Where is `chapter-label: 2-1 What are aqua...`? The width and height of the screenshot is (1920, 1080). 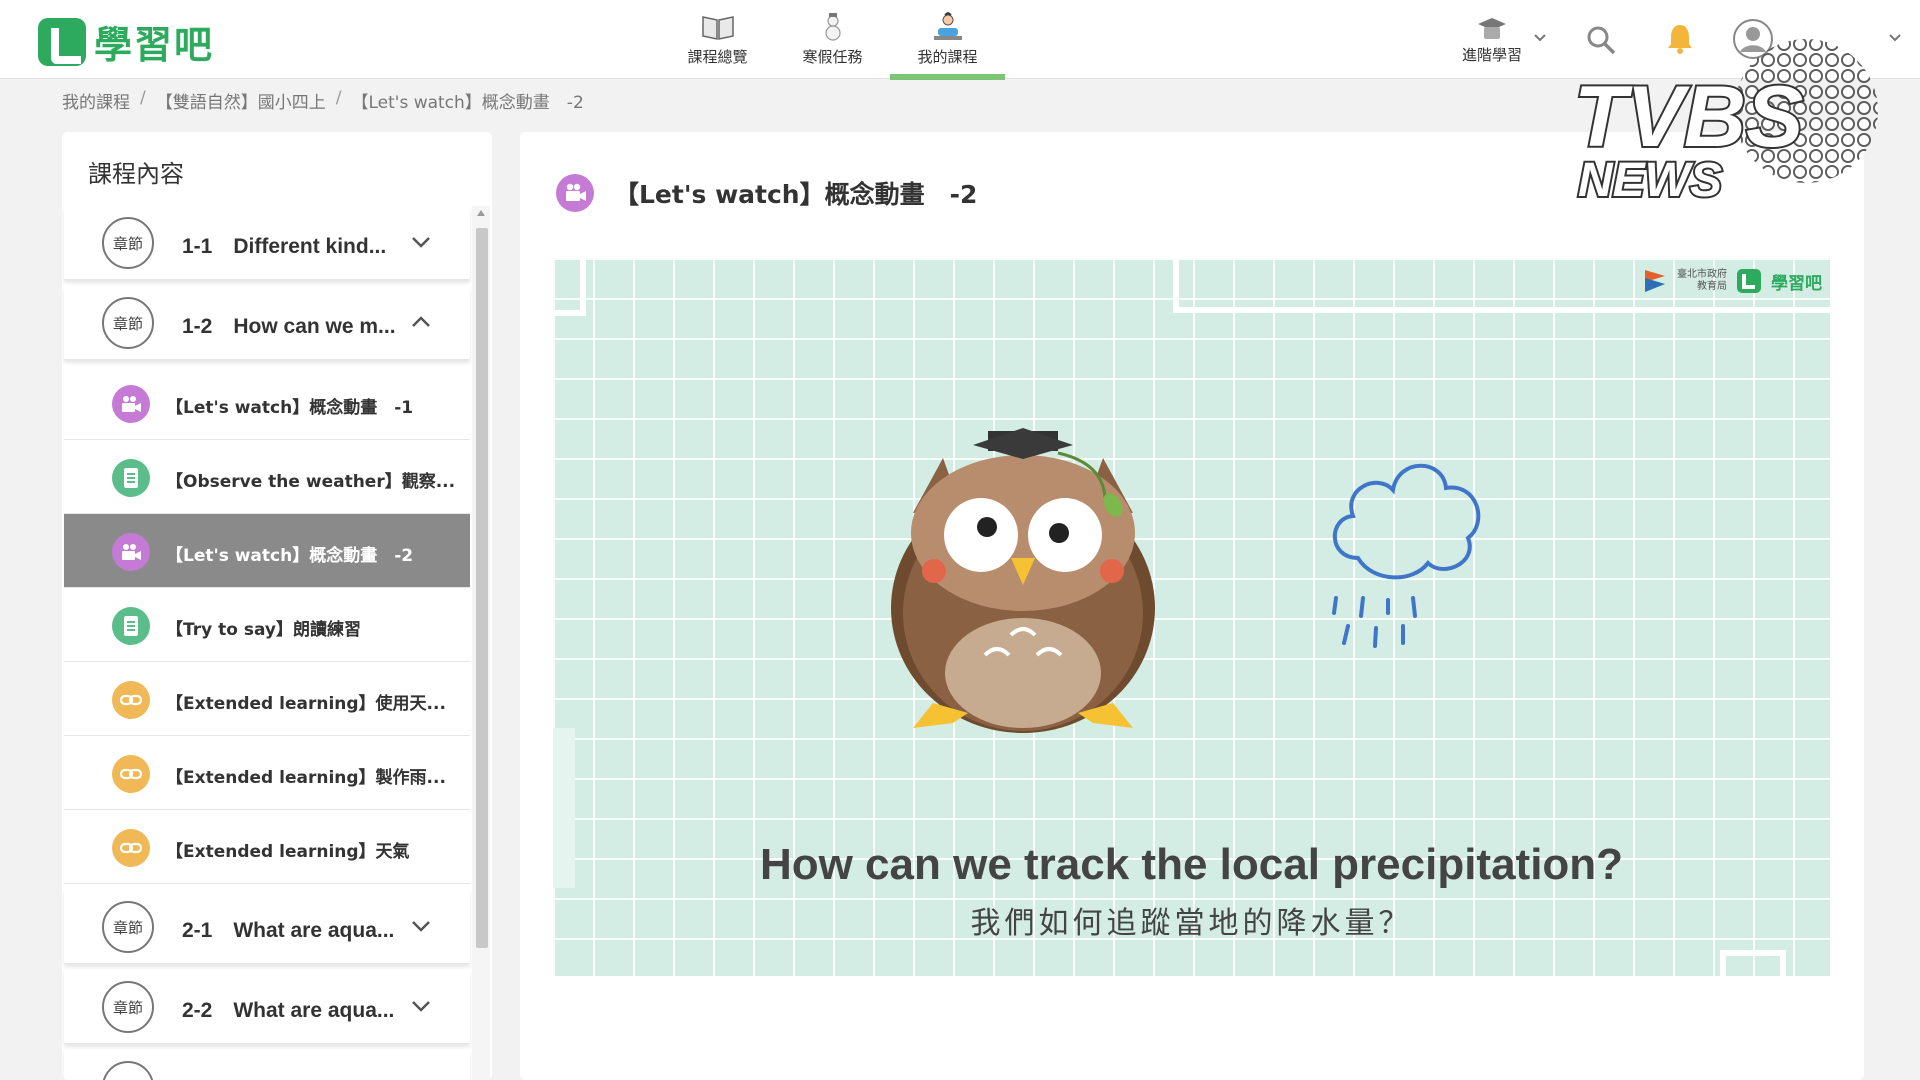
chapter-label: 2-1 What are aqua... is located at coordinates (288, 930).